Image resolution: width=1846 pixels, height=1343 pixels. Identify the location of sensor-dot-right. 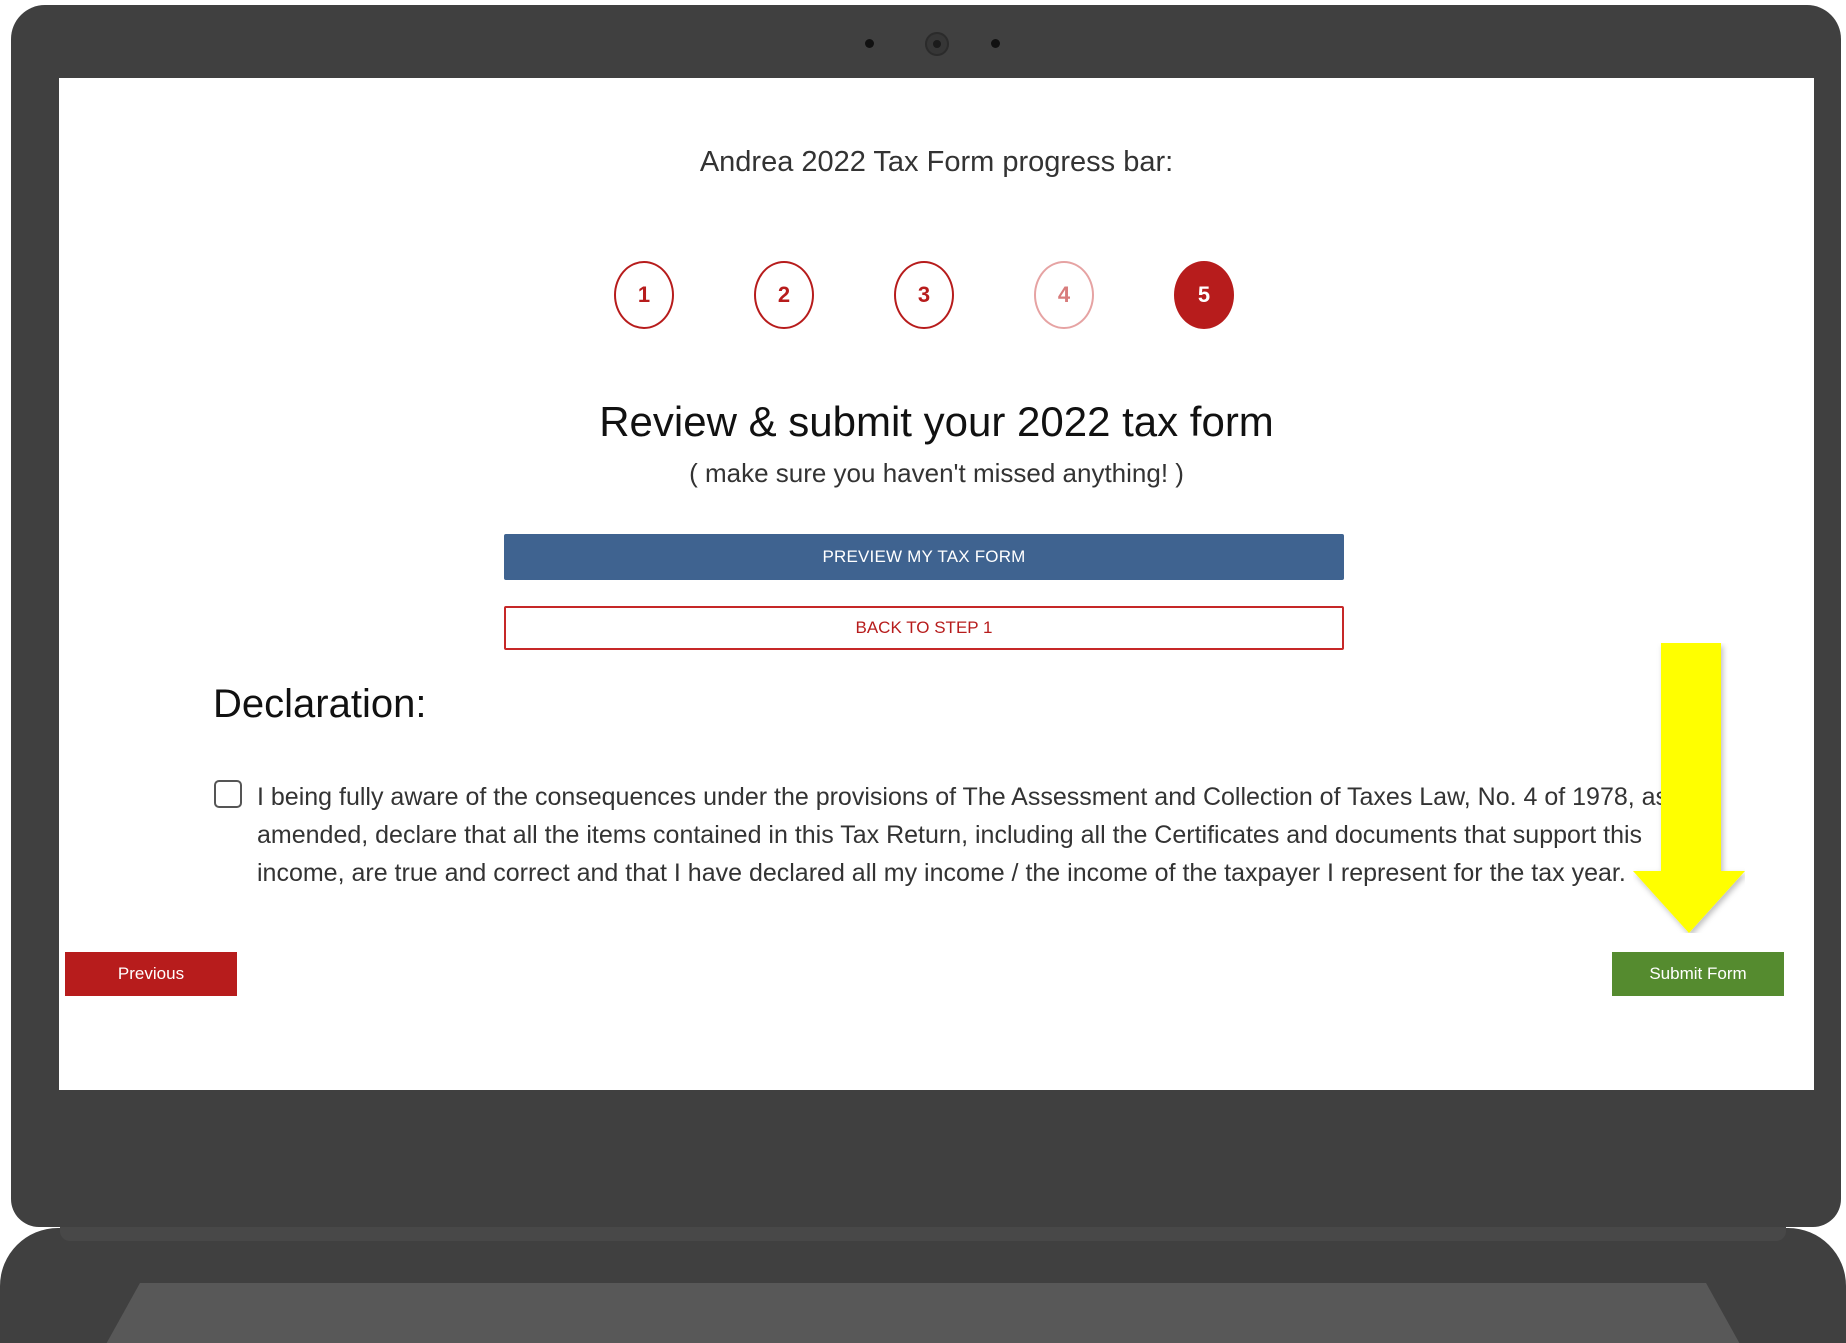
(995, 43).